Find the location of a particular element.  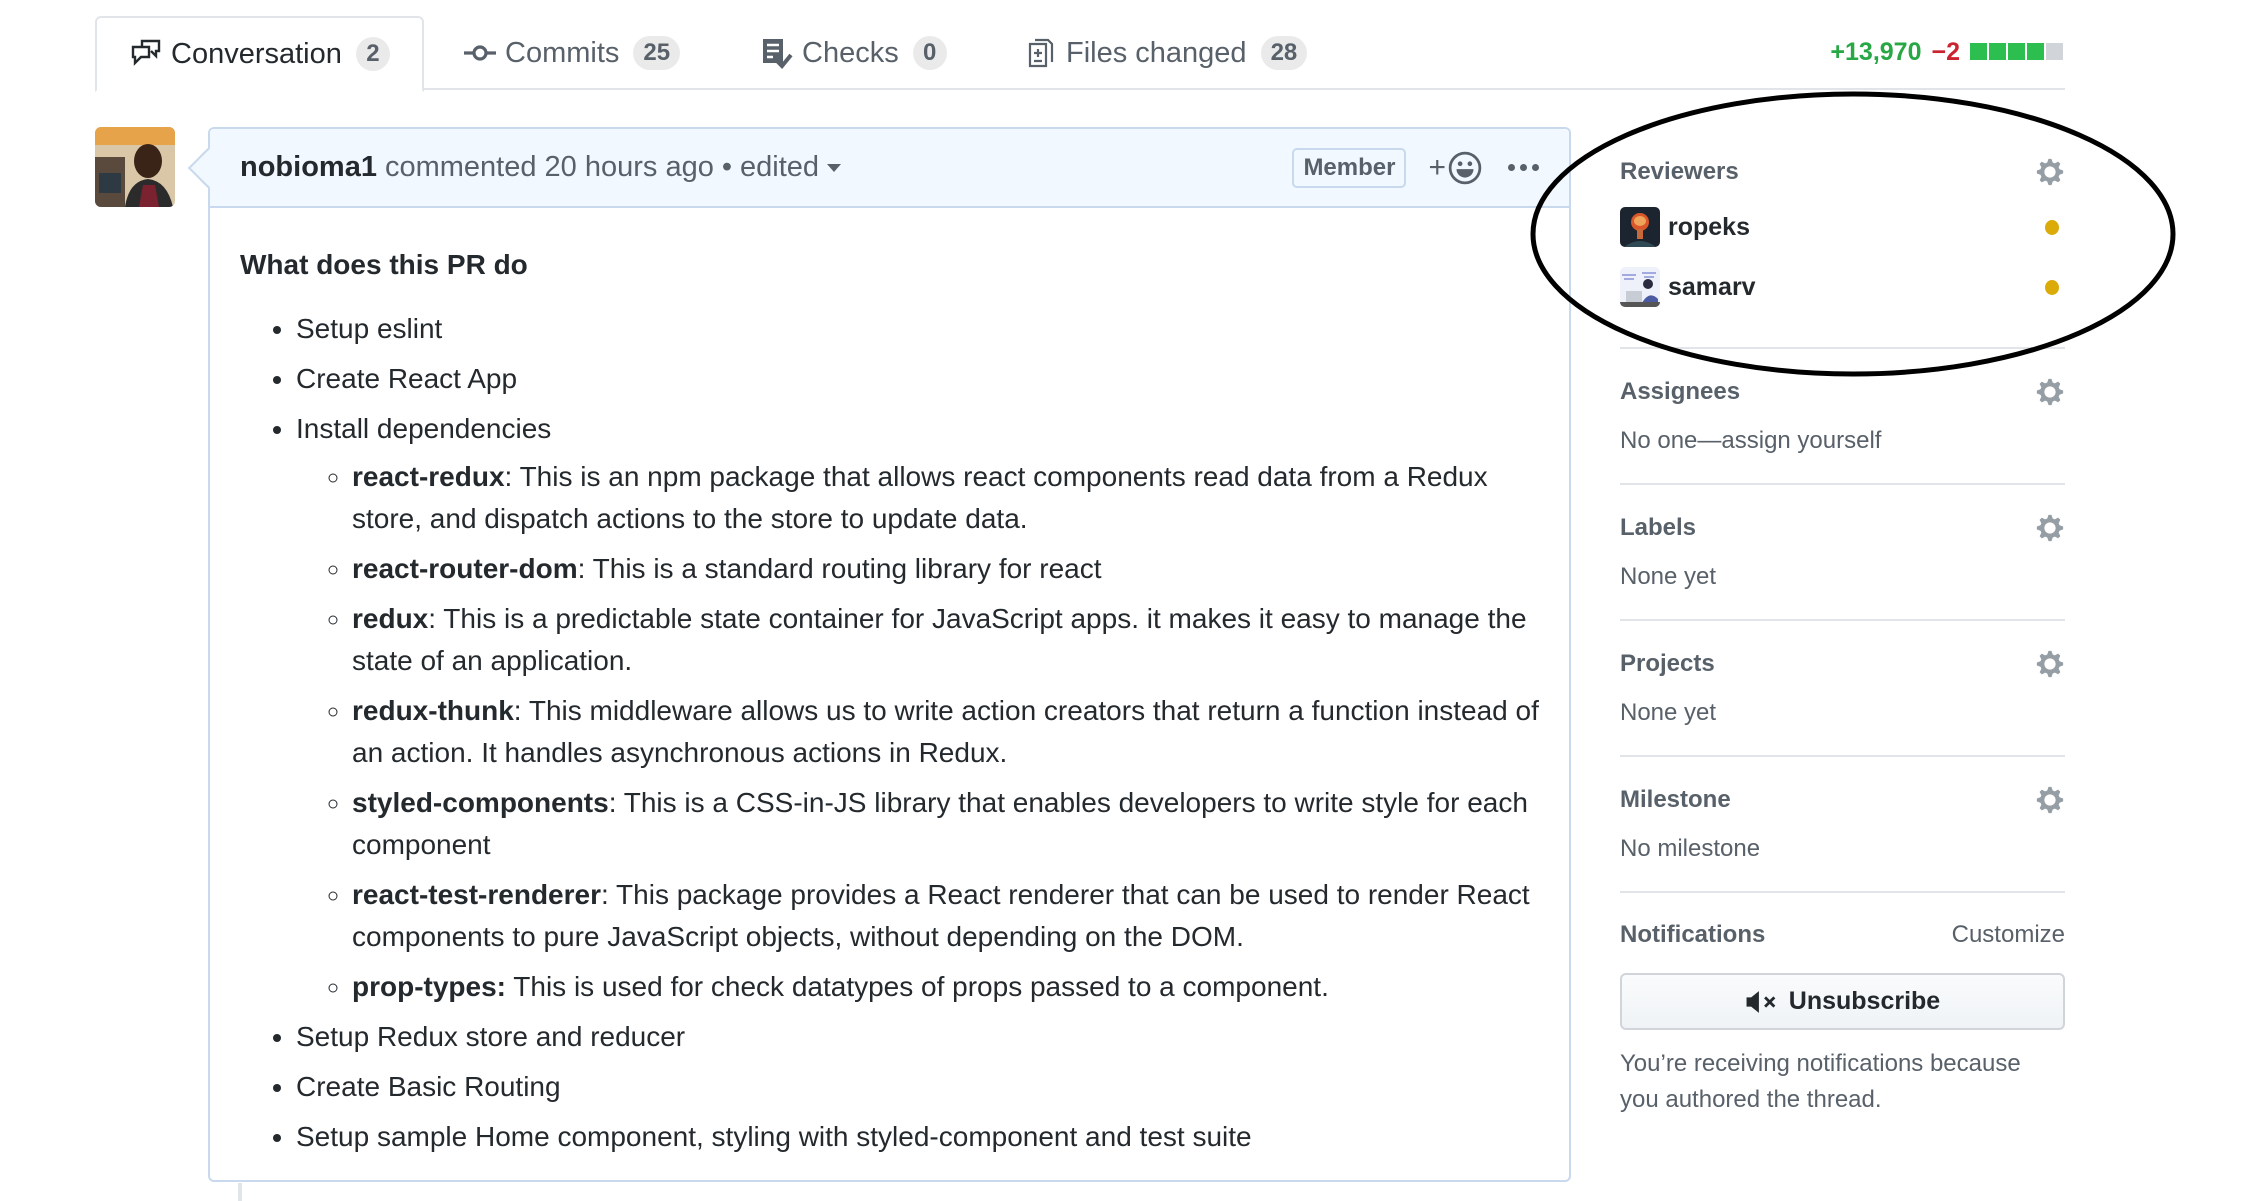

tab-checks: Checks 0 is located at coordinates (853, 53).